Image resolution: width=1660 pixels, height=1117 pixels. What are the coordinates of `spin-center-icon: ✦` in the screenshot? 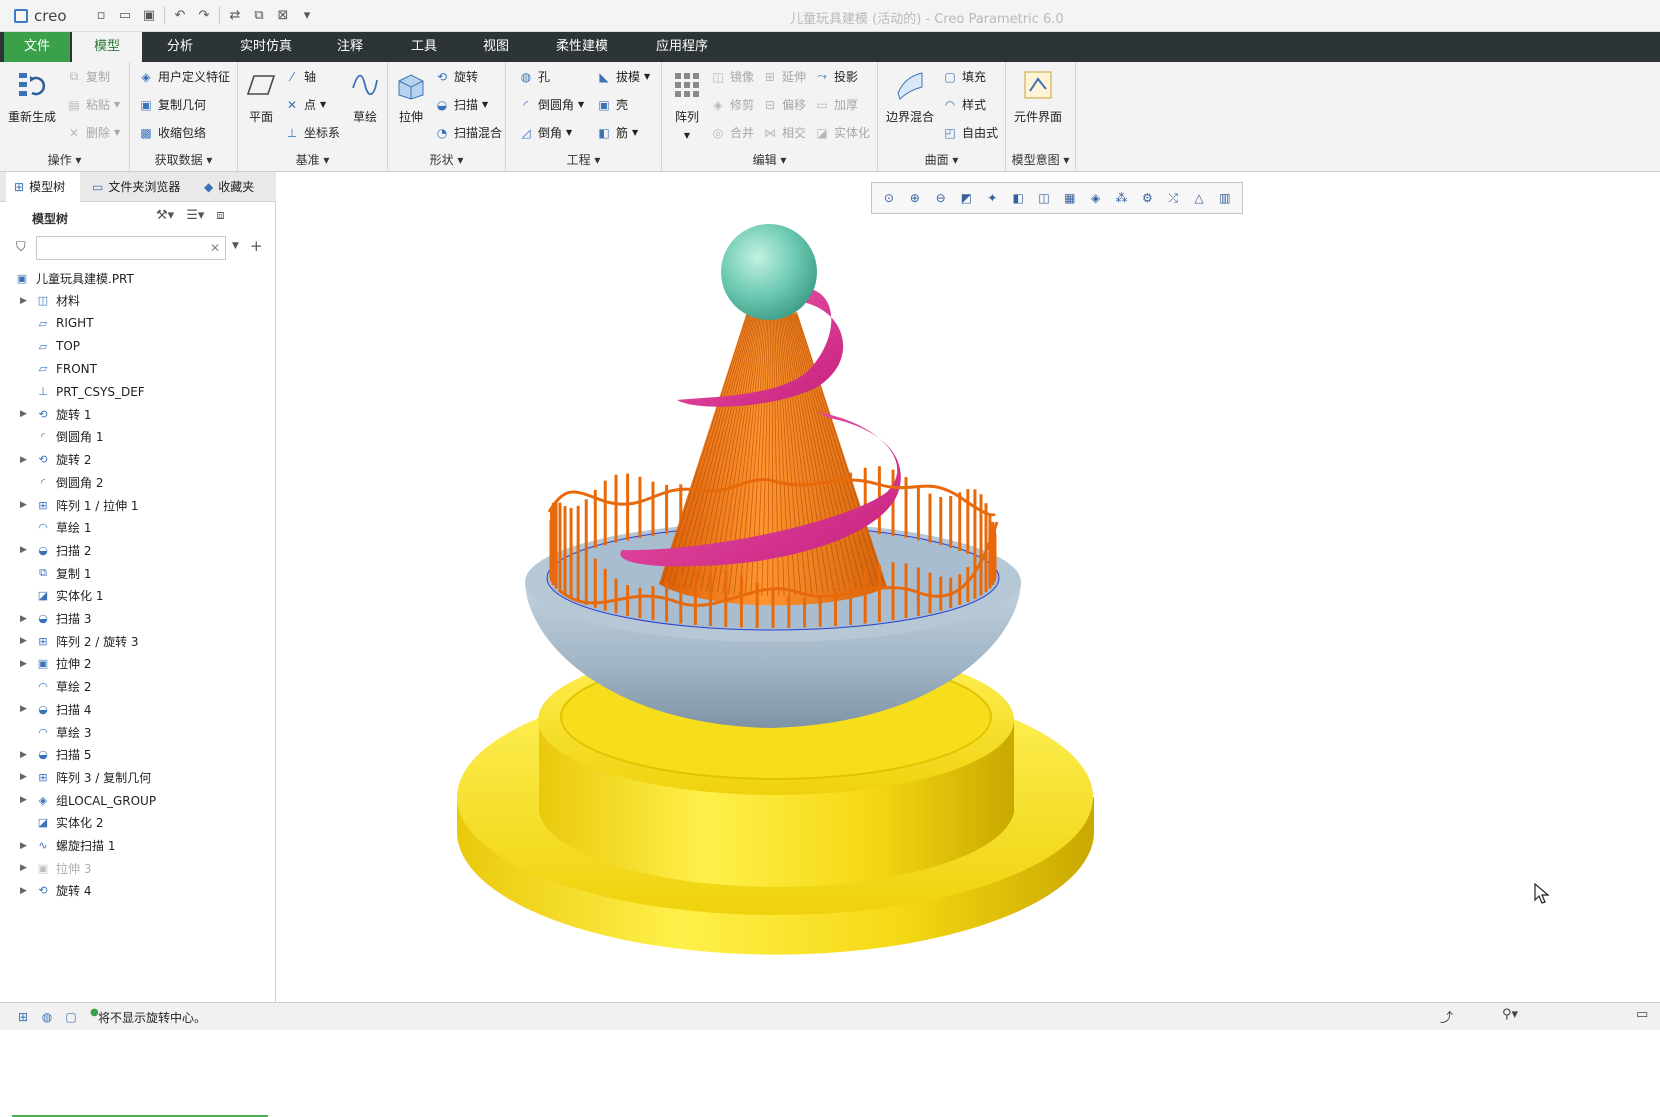 It's located at (992, 198).